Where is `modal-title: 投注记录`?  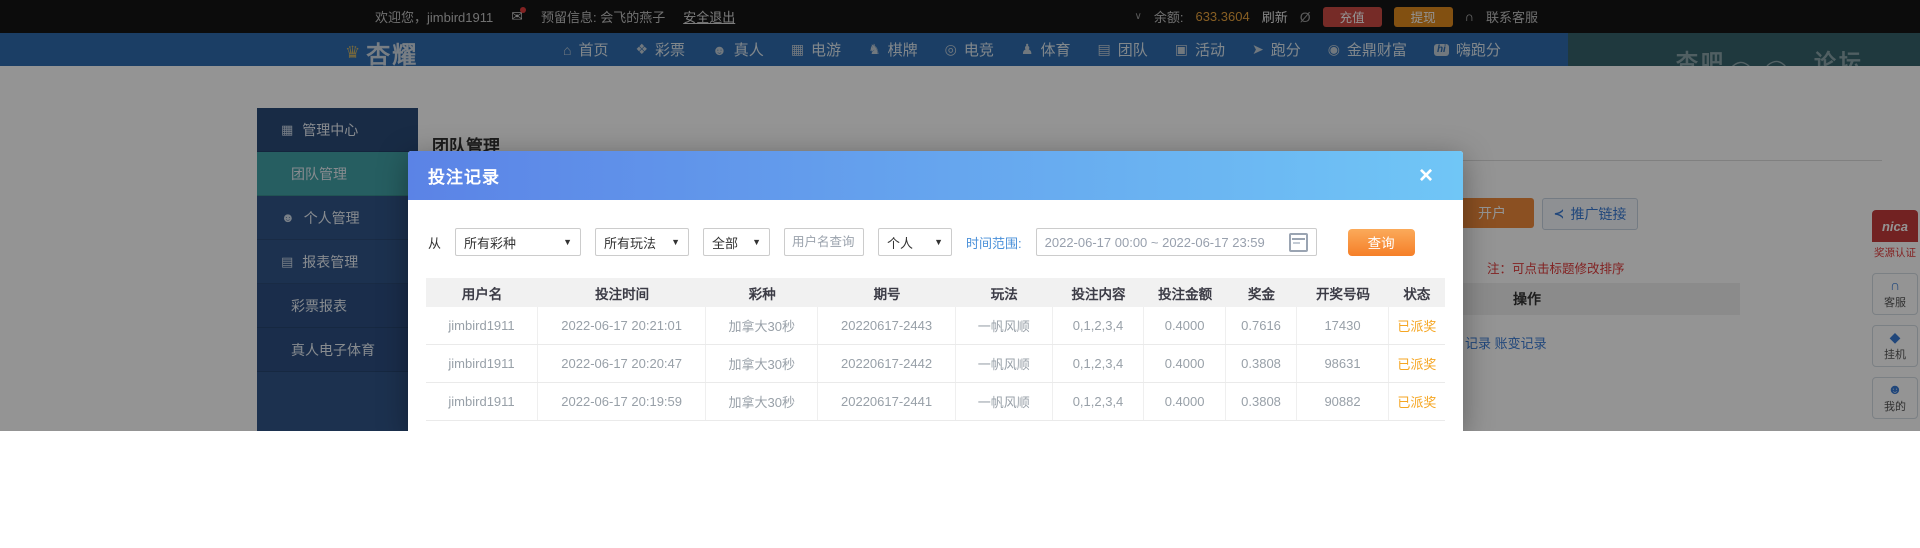 modal-title: 投注记录 is located at coordinates (464, 177).